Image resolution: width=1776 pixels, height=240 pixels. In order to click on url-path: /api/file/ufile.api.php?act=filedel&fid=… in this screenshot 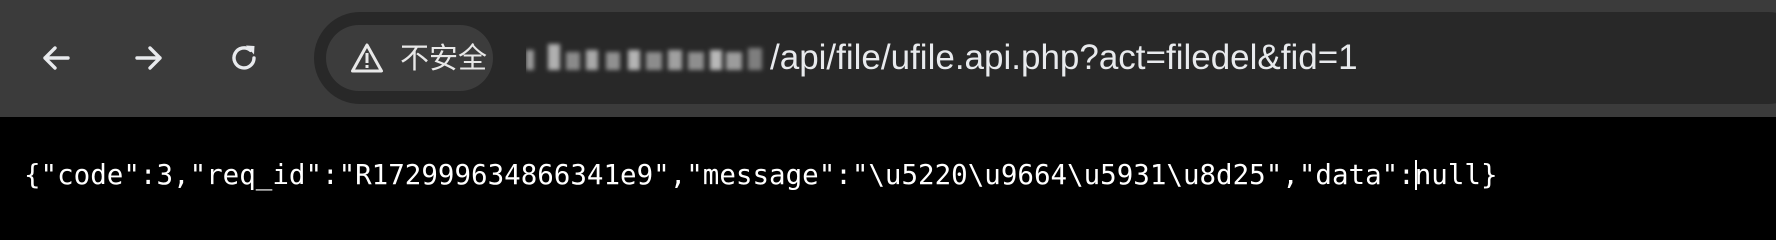, I will do `click(1064, 57)`.